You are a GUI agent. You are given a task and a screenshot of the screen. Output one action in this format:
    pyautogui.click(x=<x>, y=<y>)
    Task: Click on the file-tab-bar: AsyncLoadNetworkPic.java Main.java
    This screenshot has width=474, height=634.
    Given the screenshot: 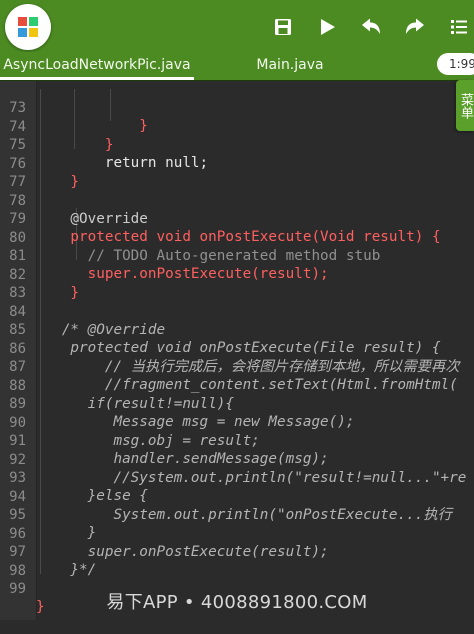 What is the action you would take?
    pyautogui.click(x=237, y=66)
    